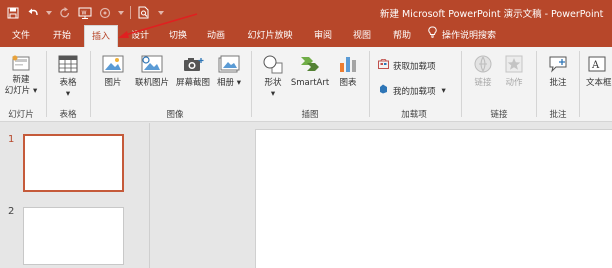 This screenshot has width=612, height=268. I want to click on app-name: PowerPoint, so click(577, 14).